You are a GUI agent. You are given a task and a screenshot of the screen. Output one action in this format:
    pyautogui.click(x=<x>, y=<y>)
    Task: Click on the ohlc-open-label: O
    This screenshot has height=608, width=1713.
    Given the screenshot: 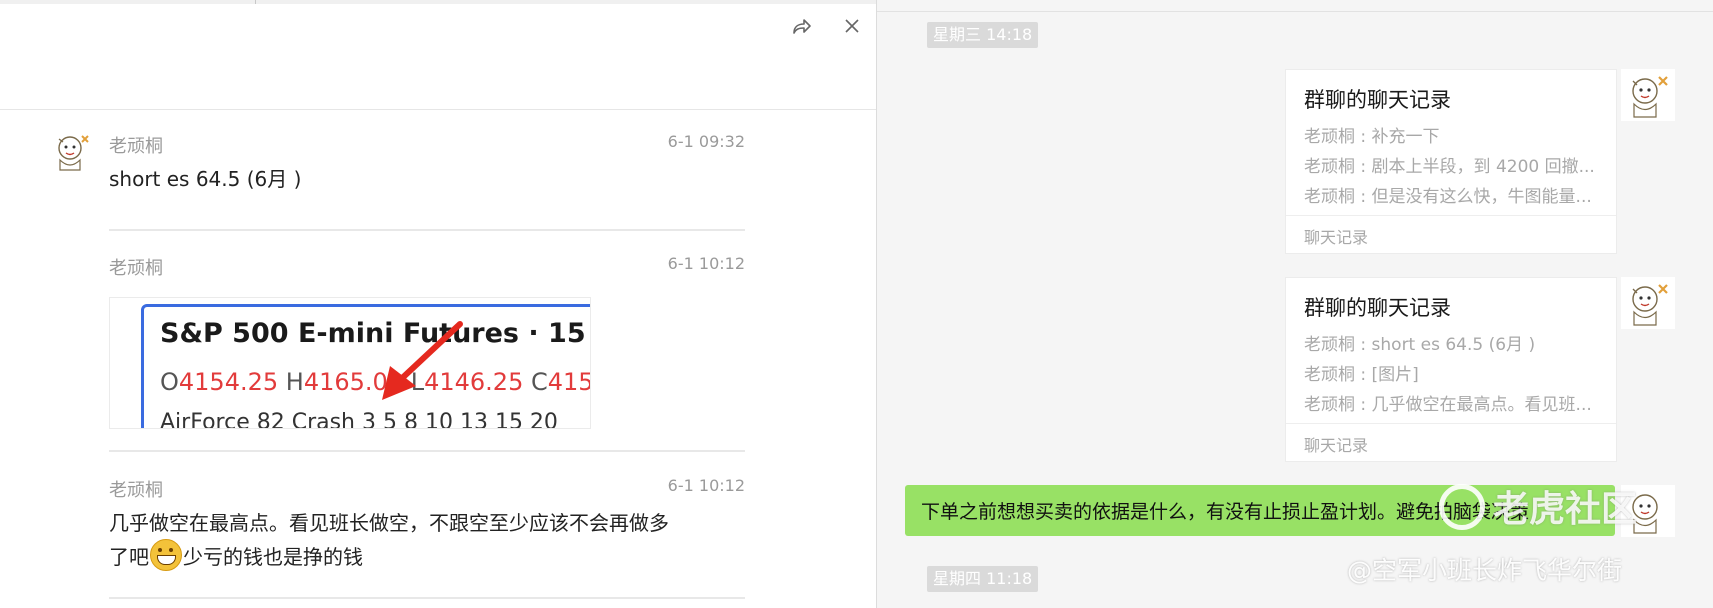 What is the action you would take?
    pyautogui.click(x=169, y=382)
    